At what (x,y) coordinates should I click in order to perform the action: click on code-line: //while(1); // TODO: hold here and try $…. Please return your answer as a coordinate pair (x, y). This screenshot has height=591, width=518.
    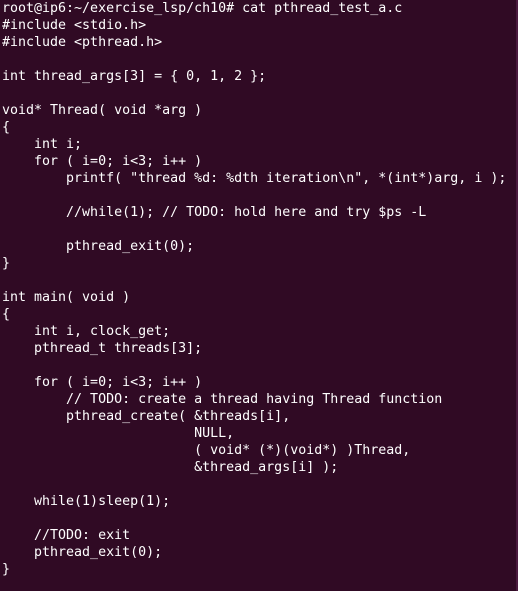
    Looking at the image, I should click on (214, 212).